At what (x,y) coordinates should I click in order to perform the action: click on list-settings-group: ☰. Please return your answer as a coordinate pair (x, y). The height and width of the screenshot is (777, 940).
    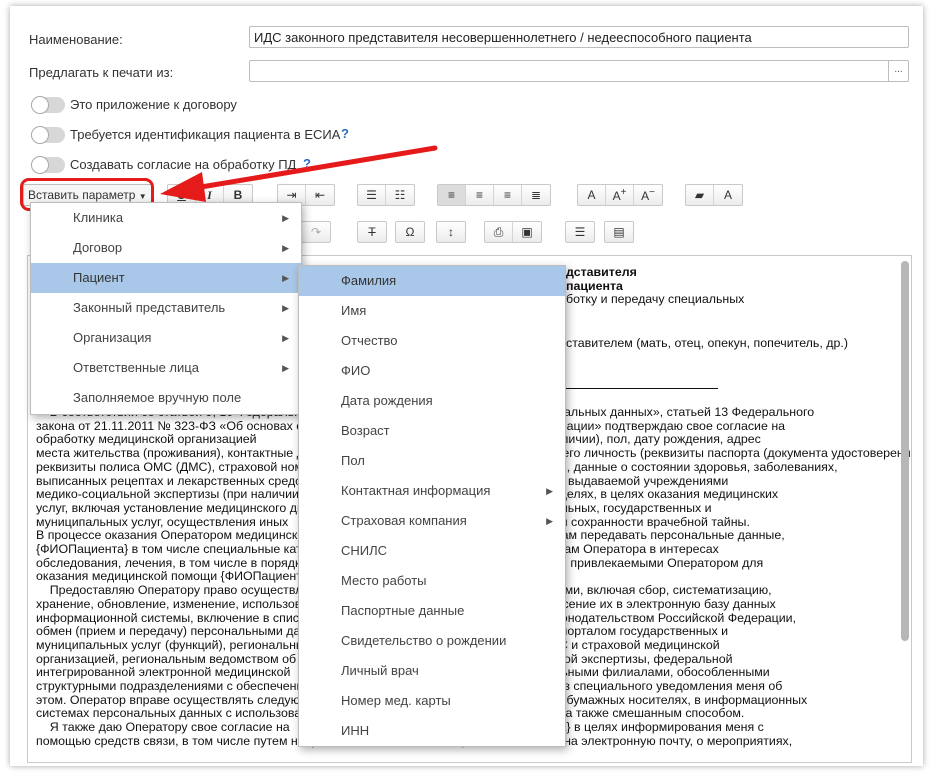
    Looking at the image, I should click on (580, 232).